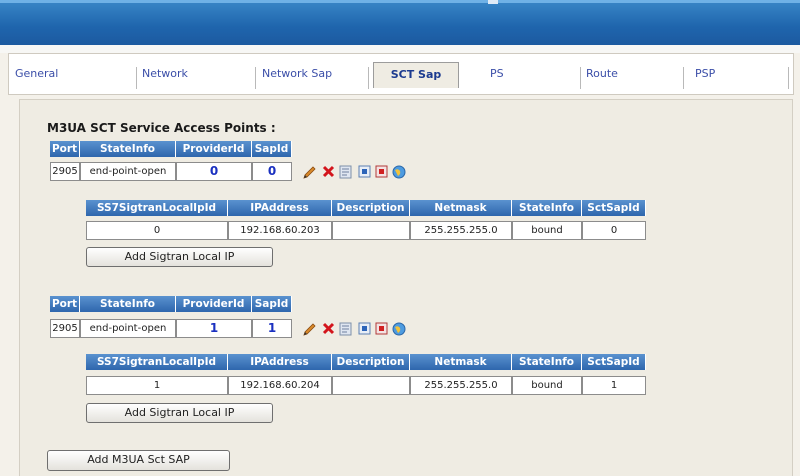 The width and height of the screenshot is (800, 476). What do you see at coordinates (742, 78) in the screenshot?
I see `tab-psp: PSP` at bounding box center [742, 78].